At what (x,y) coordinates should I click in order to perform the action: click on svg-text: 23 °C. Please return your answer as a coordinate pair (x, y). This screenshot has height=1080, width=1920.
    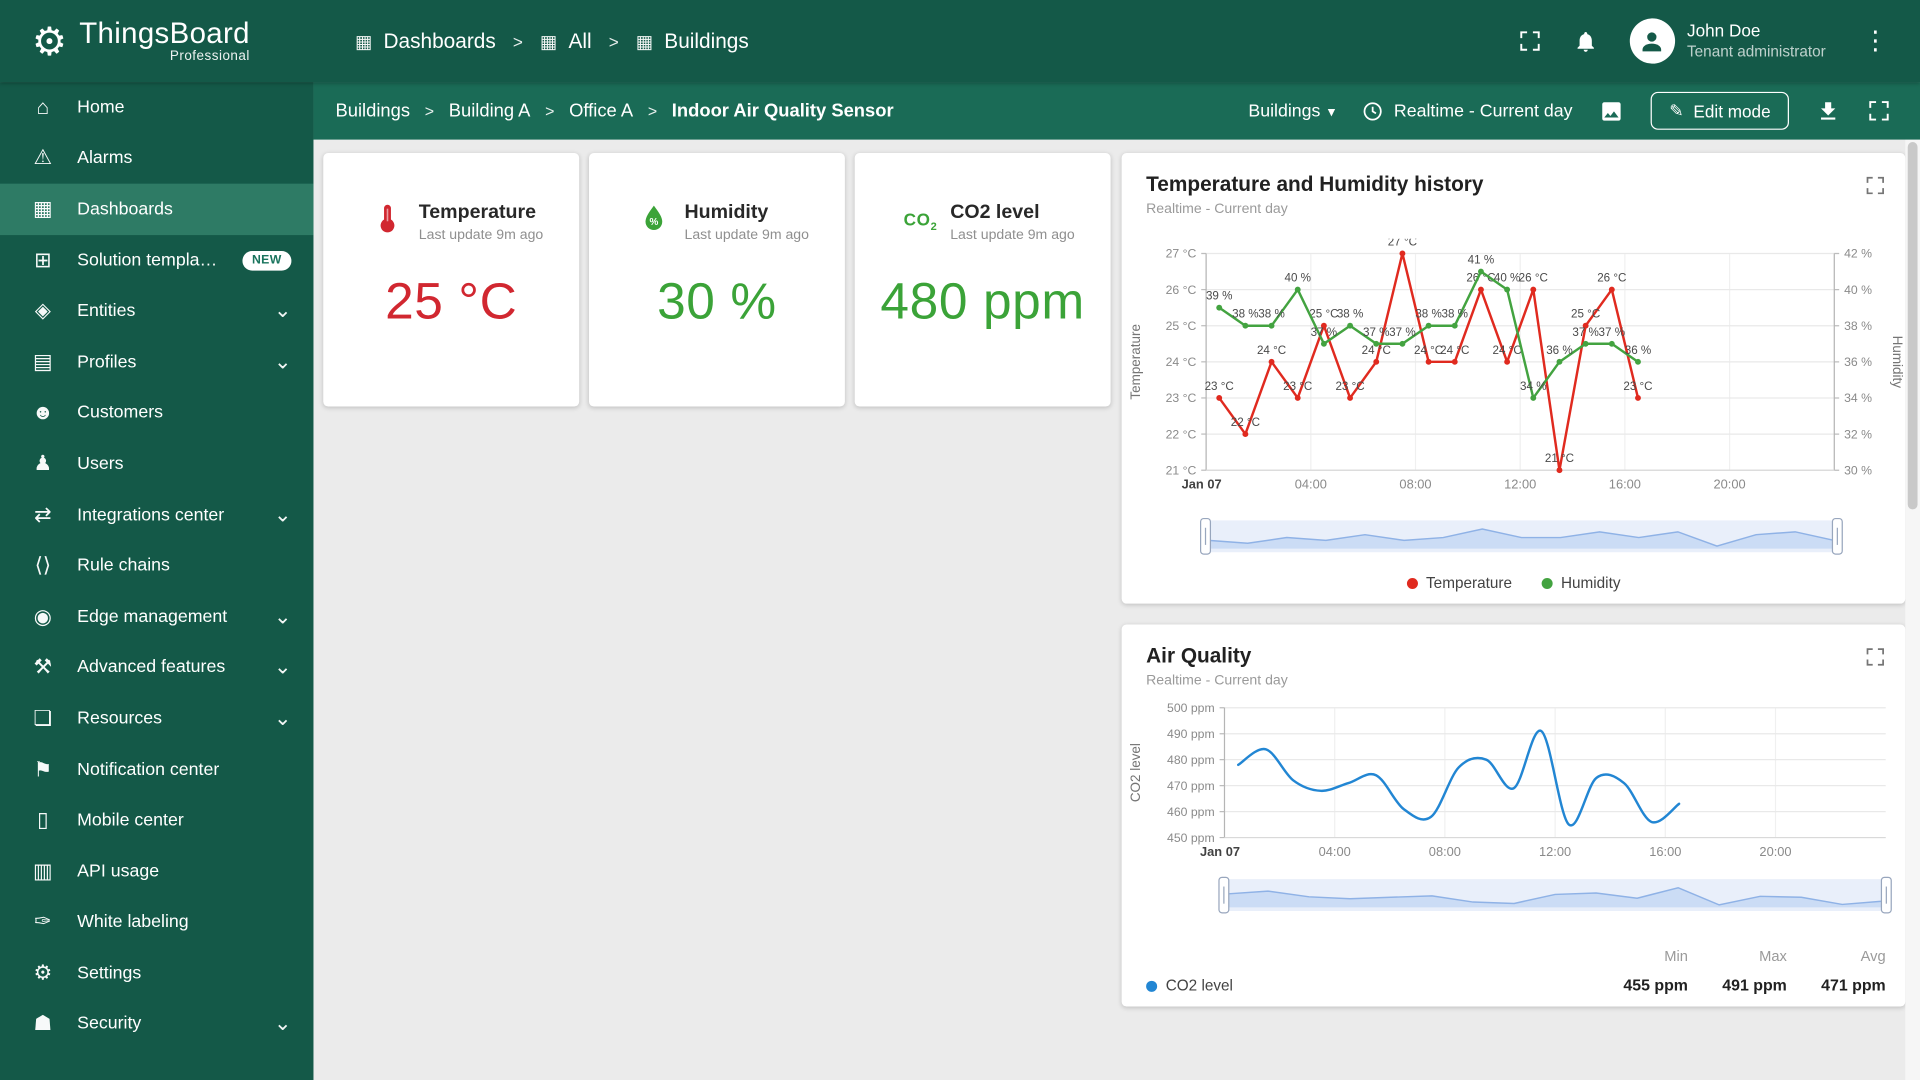
    Looking at the image, I should click on (1637, 386).